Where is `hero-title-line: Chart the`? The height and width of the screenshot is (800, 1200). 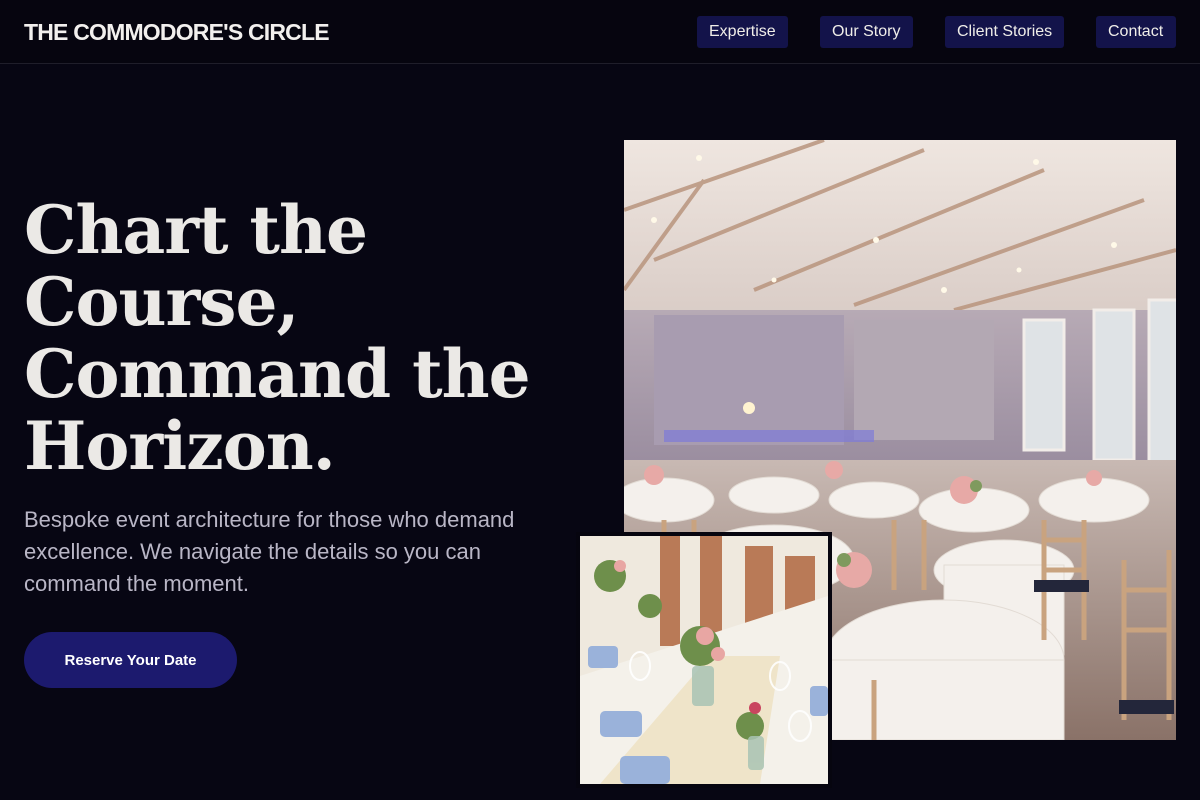 hero-title-line: Chart the is located at coordinates (196, 230).